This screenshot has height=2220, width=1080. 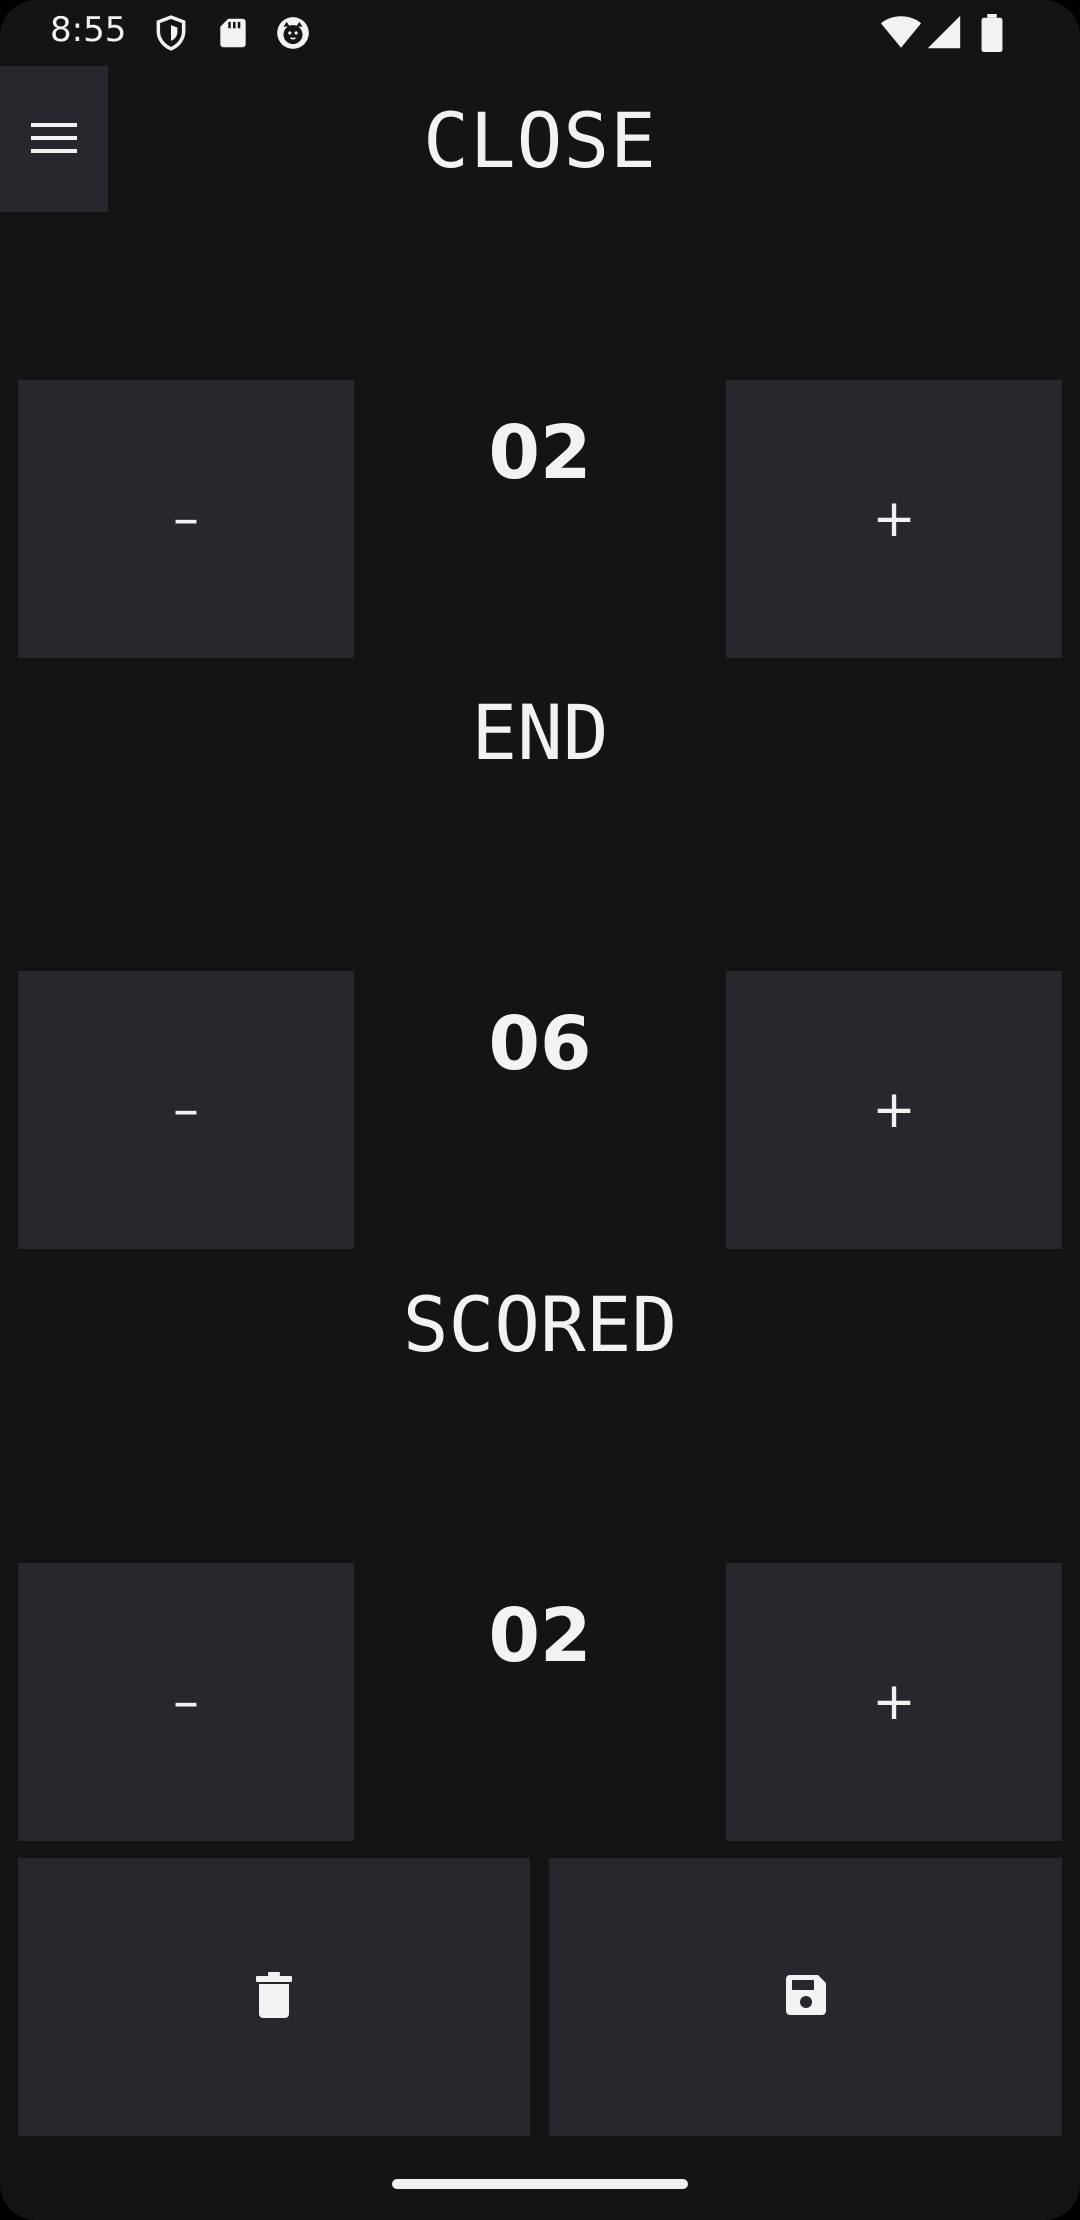 I want to click on trash-icon, so click(x=274, y=1997).